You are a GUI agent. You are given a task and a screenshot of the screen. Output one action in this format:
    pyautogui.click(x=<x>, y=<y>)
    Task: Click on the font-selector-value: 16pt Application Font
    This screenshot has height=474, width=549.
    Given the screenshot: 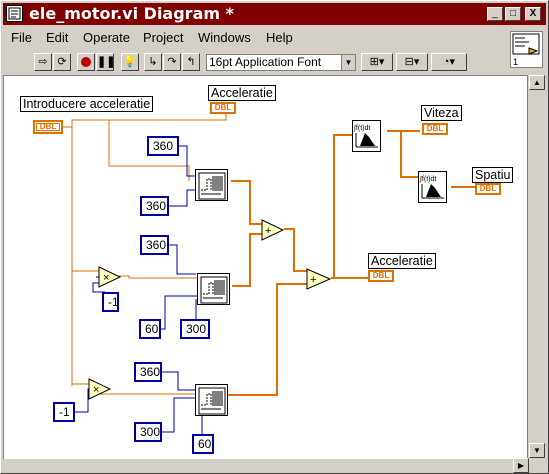 What is the action you would take?
    pyautogui.click(x=265, y=62)
    